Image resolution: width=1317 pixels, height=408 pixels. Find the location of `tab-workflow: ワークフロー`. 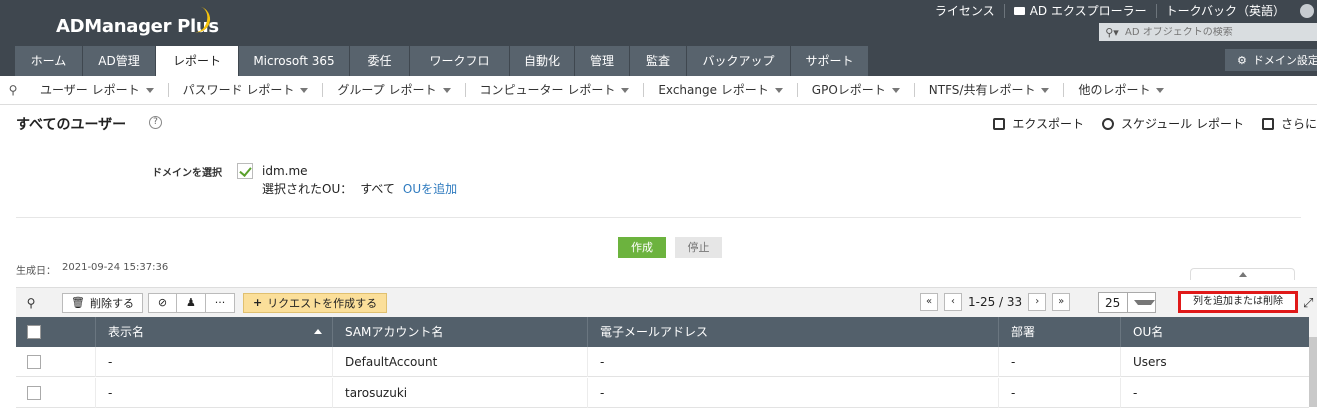

tab-workflow: ワークフロー is located at coordinates (460, 72).